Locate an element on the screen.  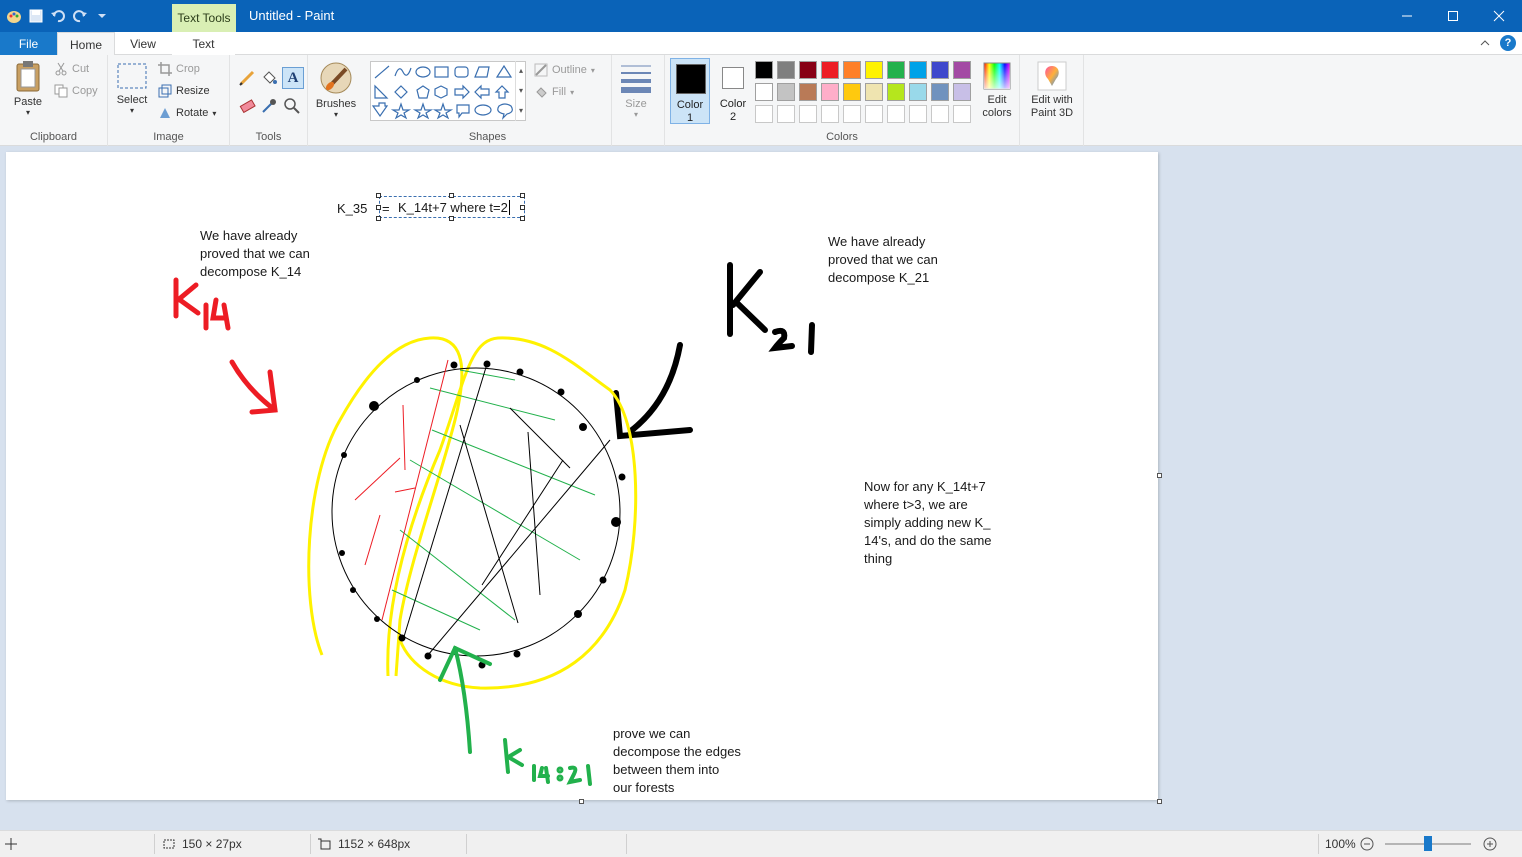
title-bar: Text Tools Untitled - Paint is located at coordinates (761, 16).